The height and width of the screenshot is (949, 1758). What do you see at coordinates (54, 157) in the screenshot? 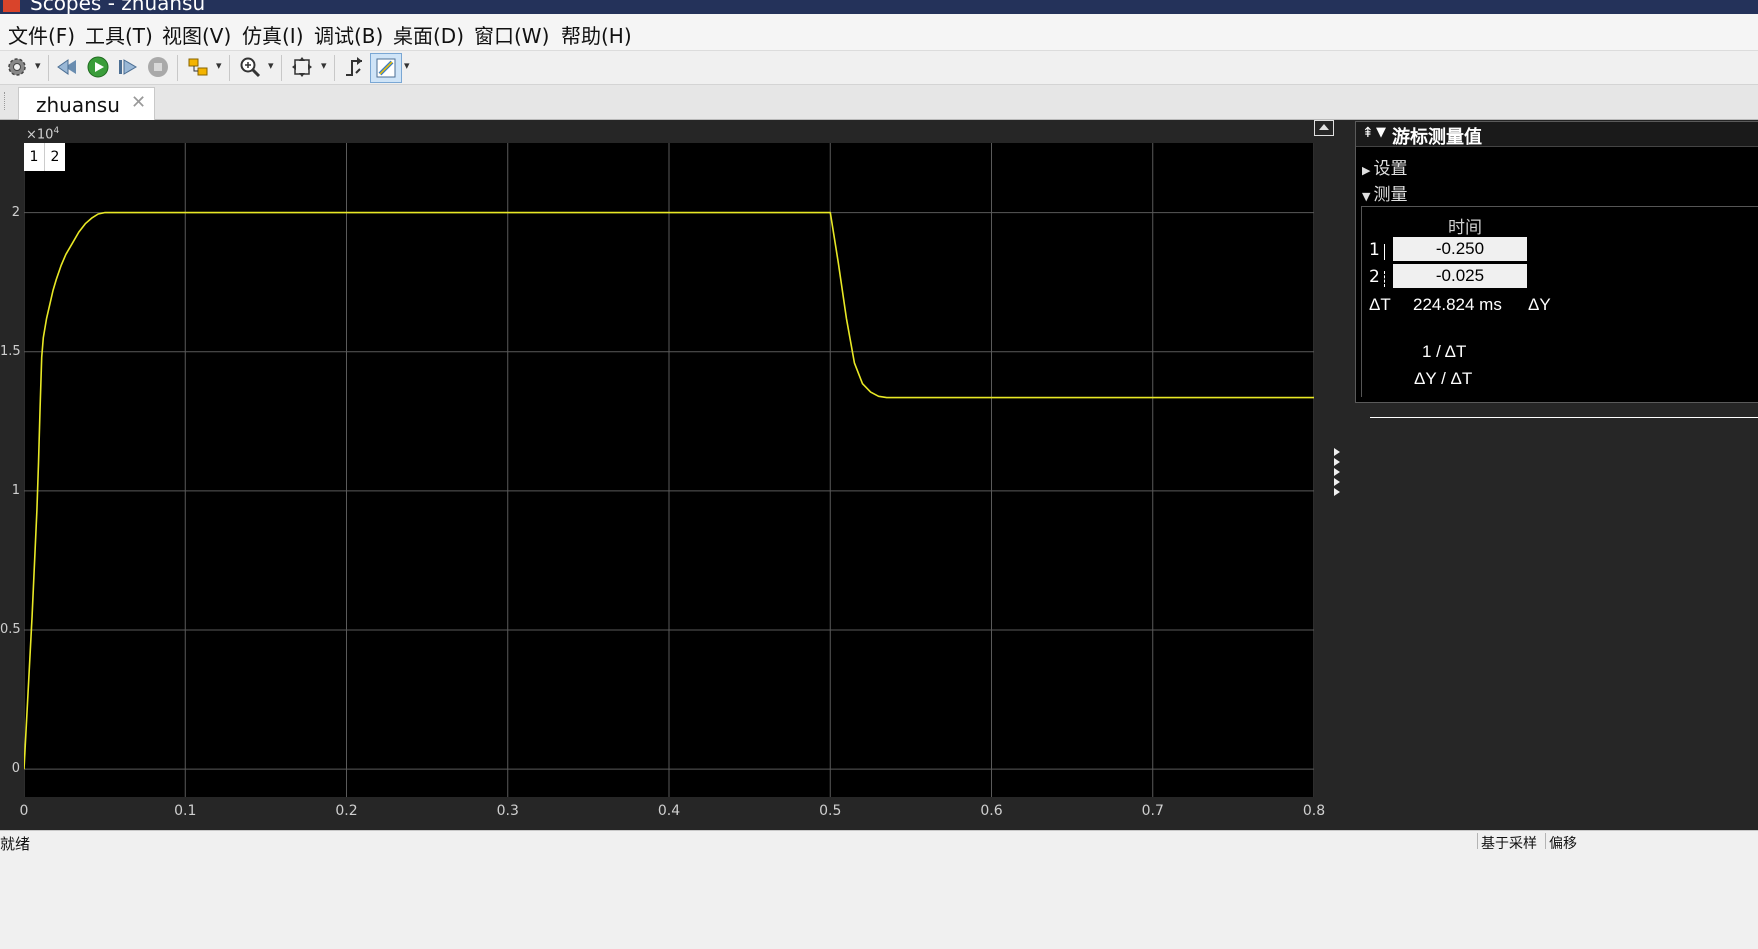
I see `legend-entry-2: 2` at bounding box center [54, 157].